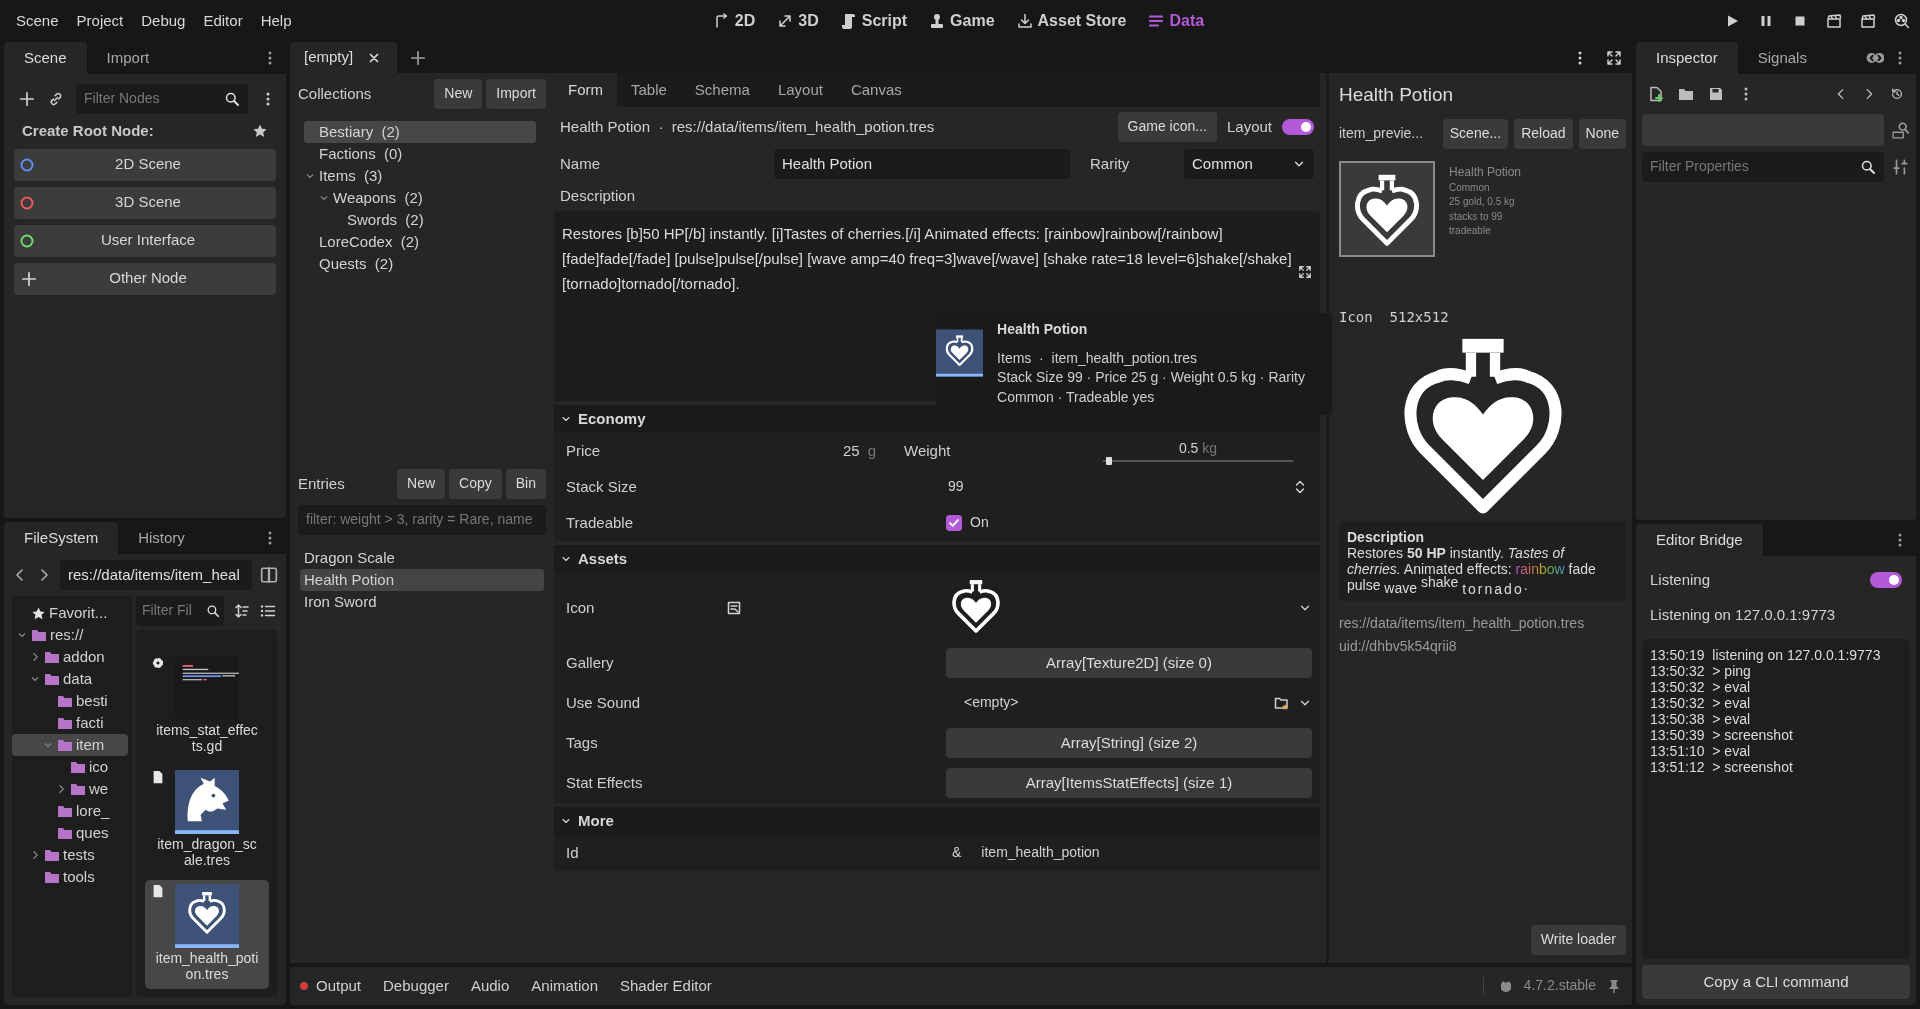 This screenshot has width=1920, height=1009. What do you see at coordinates (1129, 487) in the screenshot?
I see `spin-box: 99` at bounding box center [1129, 487].